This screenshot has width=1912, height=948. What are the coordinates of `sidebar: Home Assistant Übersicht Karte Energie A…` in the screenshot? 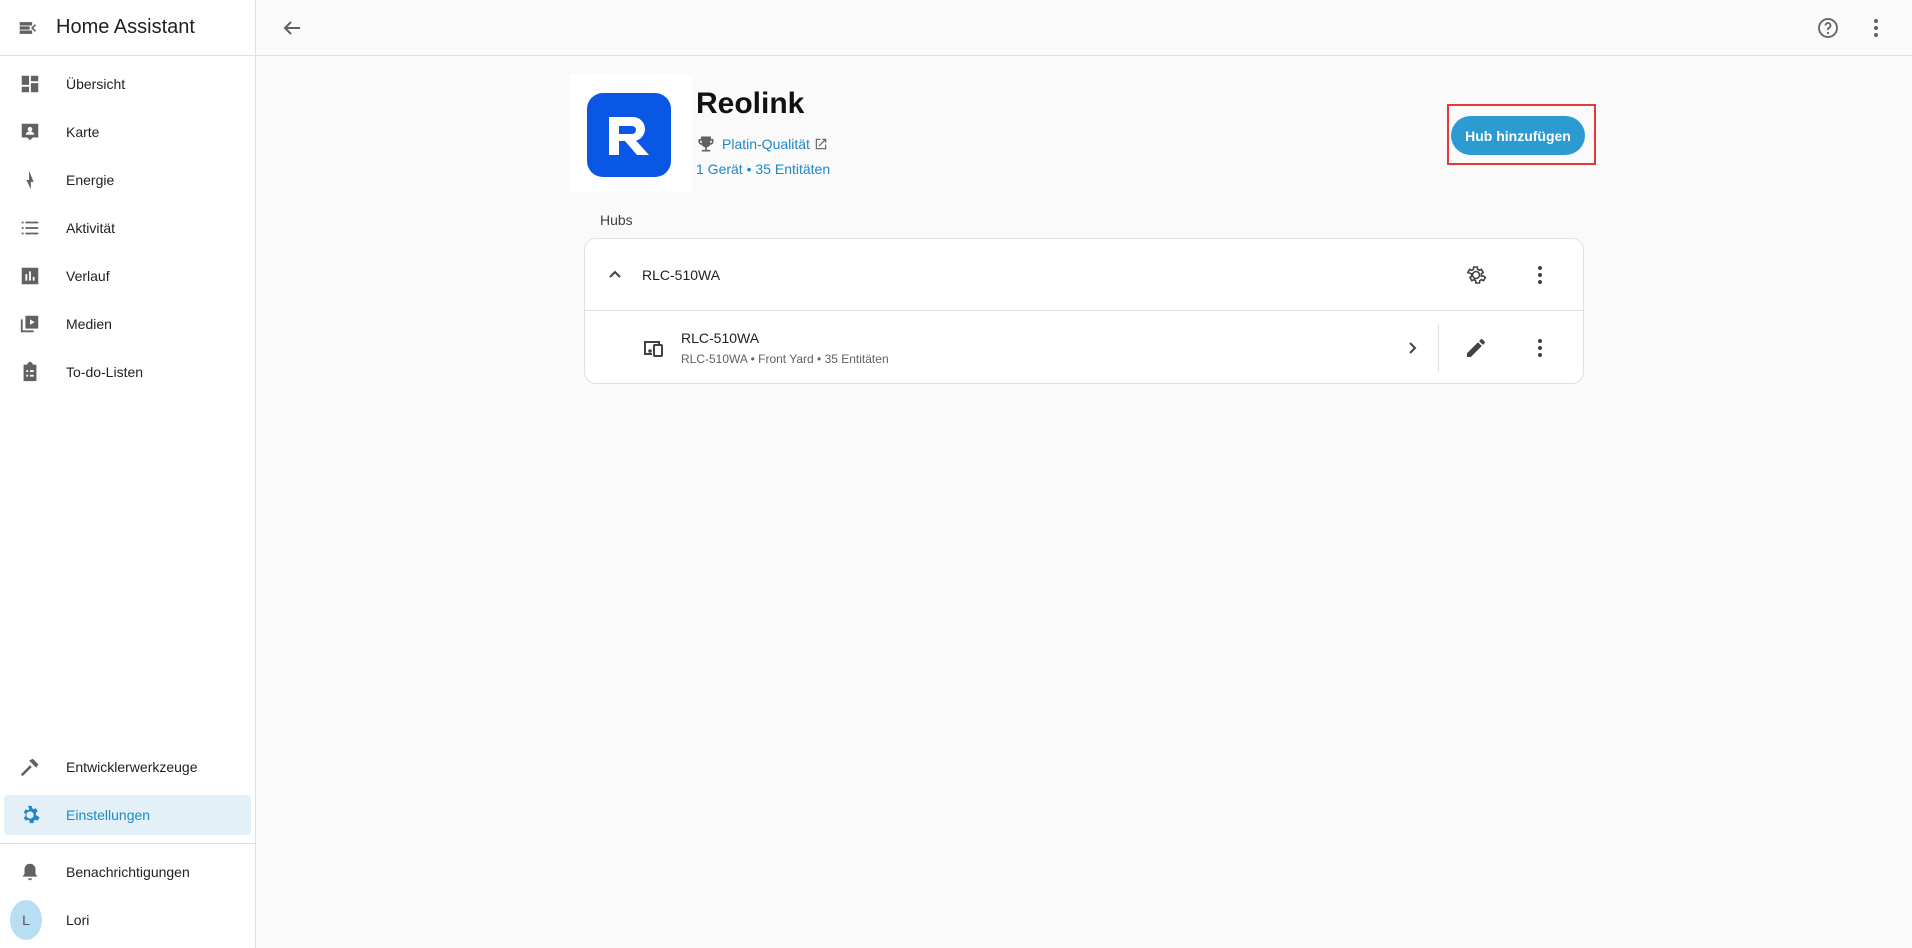 It's located at (128, 474).